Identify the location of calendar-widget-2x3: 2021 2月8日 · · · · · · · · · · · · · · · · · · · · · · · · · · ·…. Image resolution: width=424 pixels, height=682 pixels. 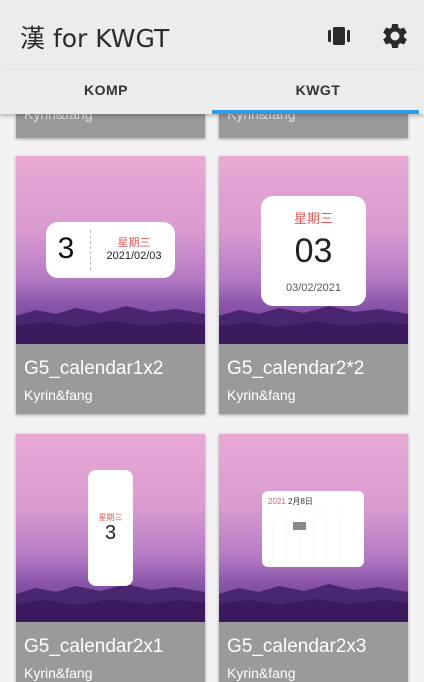
(313, 529).